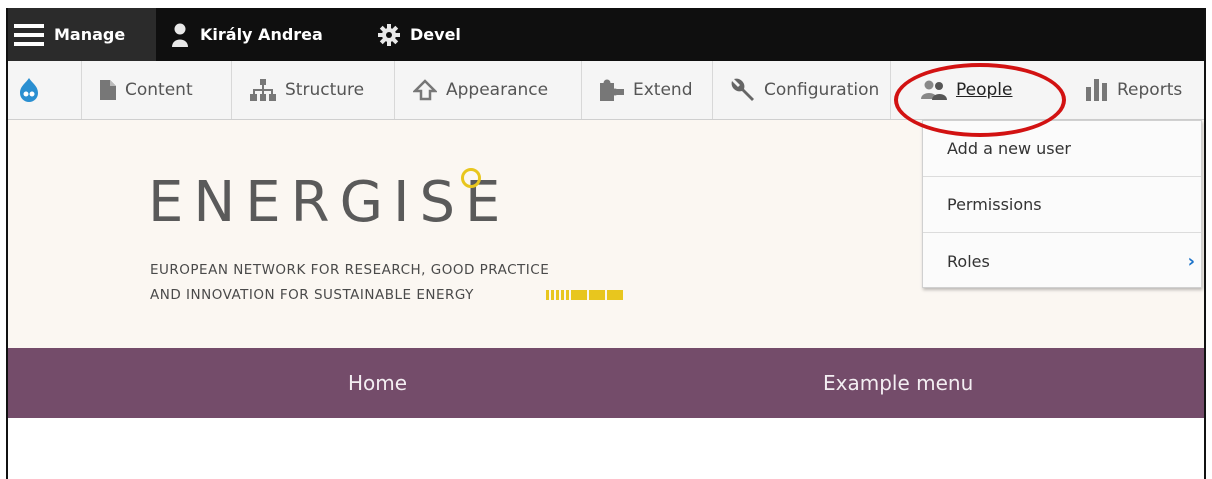 The width and height of the screenshot is (1212, 479). I want to click on nav-home-link: Home, so click(377, 383).